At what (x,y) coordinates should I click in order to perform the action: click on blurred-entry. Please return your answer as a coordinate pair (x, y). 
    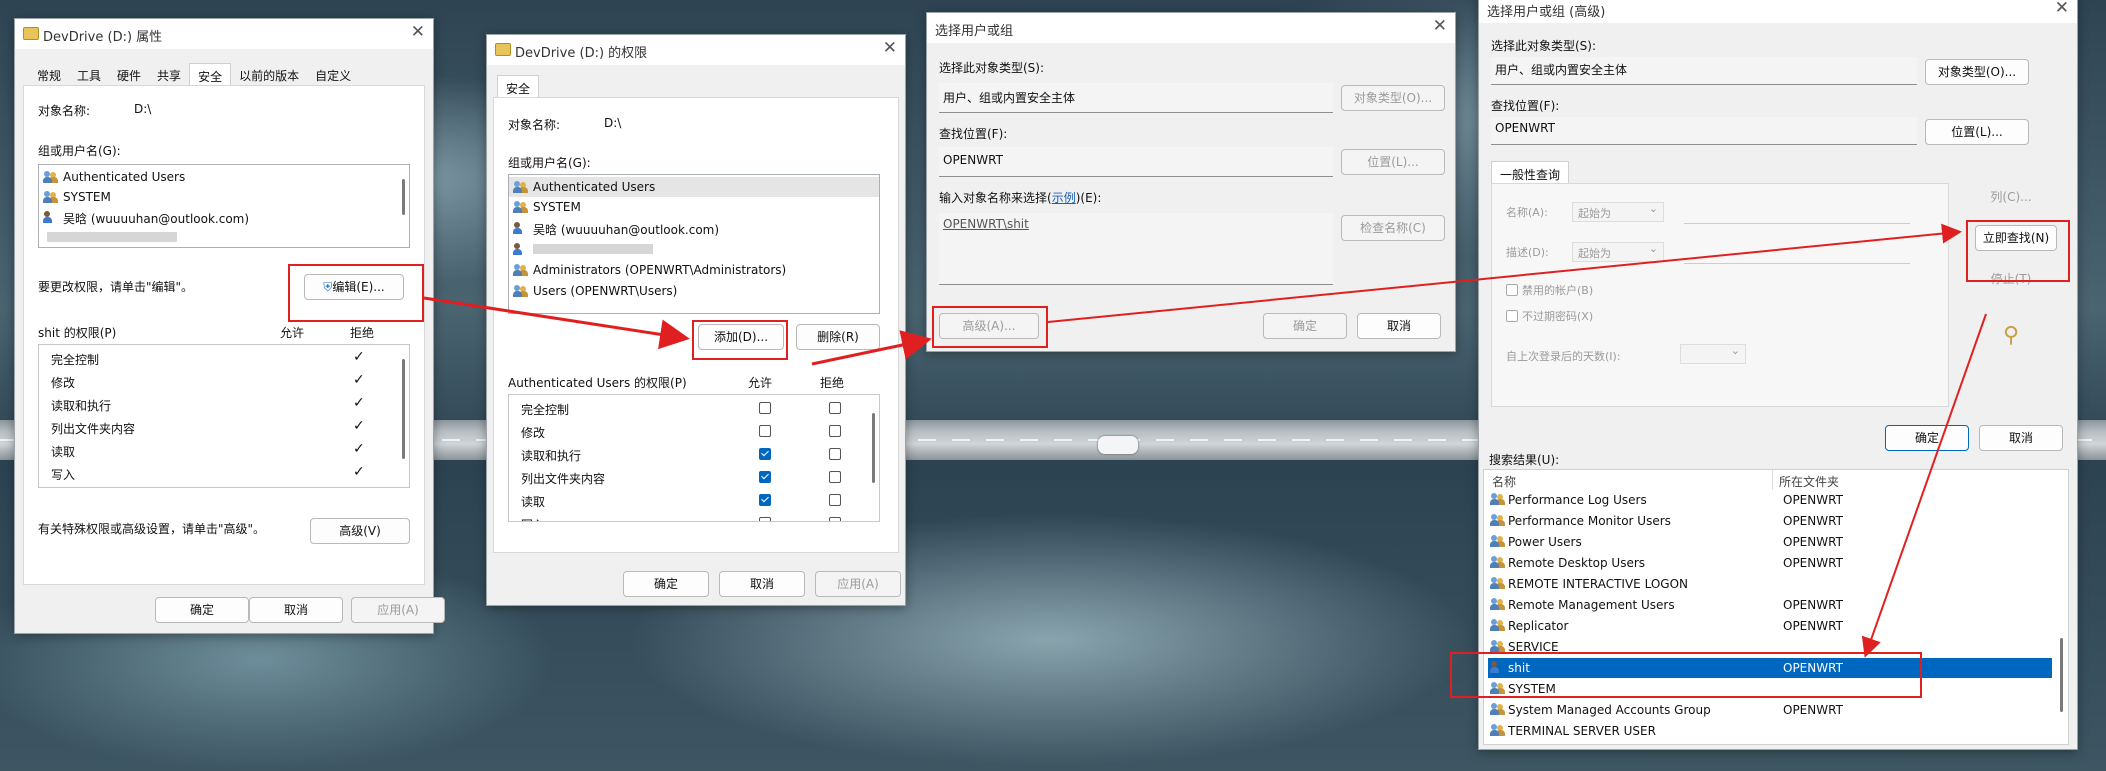
    Looking at the image, I should click on (112, 237).